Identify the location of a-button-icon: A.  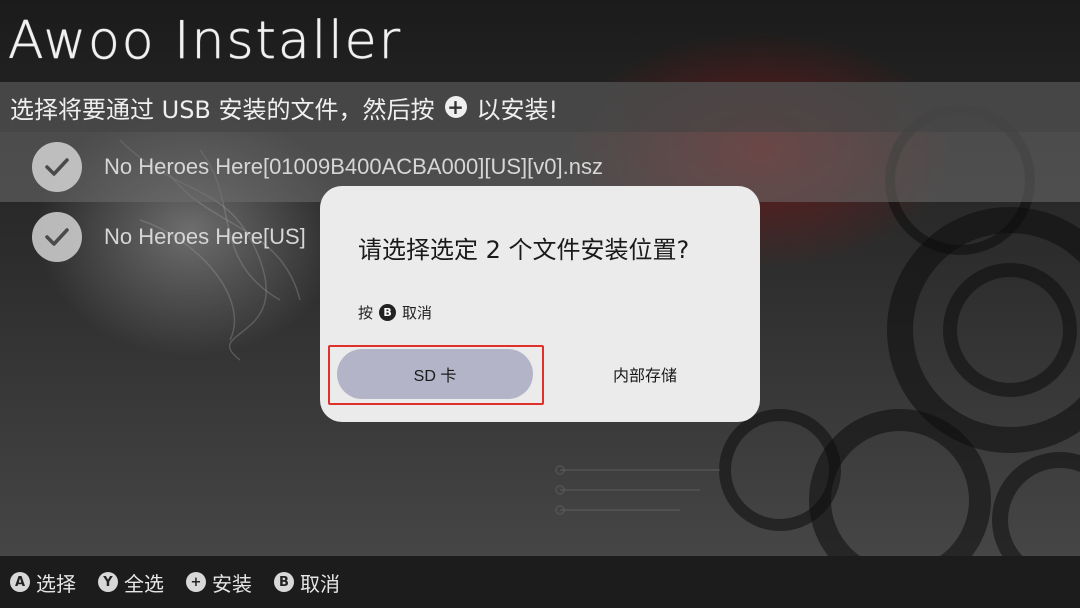
(20, 582).